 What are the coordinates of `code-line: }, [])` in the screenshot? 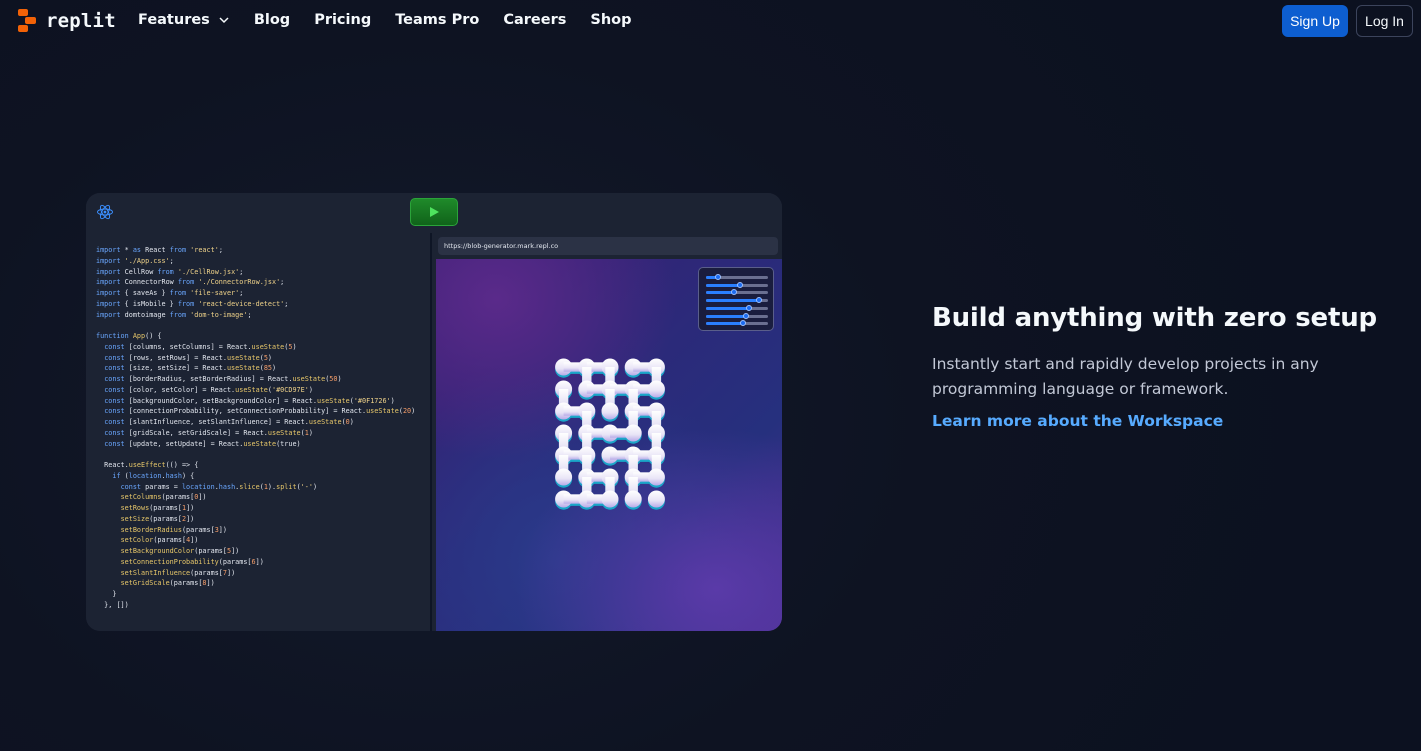 It's located at (112, 604).